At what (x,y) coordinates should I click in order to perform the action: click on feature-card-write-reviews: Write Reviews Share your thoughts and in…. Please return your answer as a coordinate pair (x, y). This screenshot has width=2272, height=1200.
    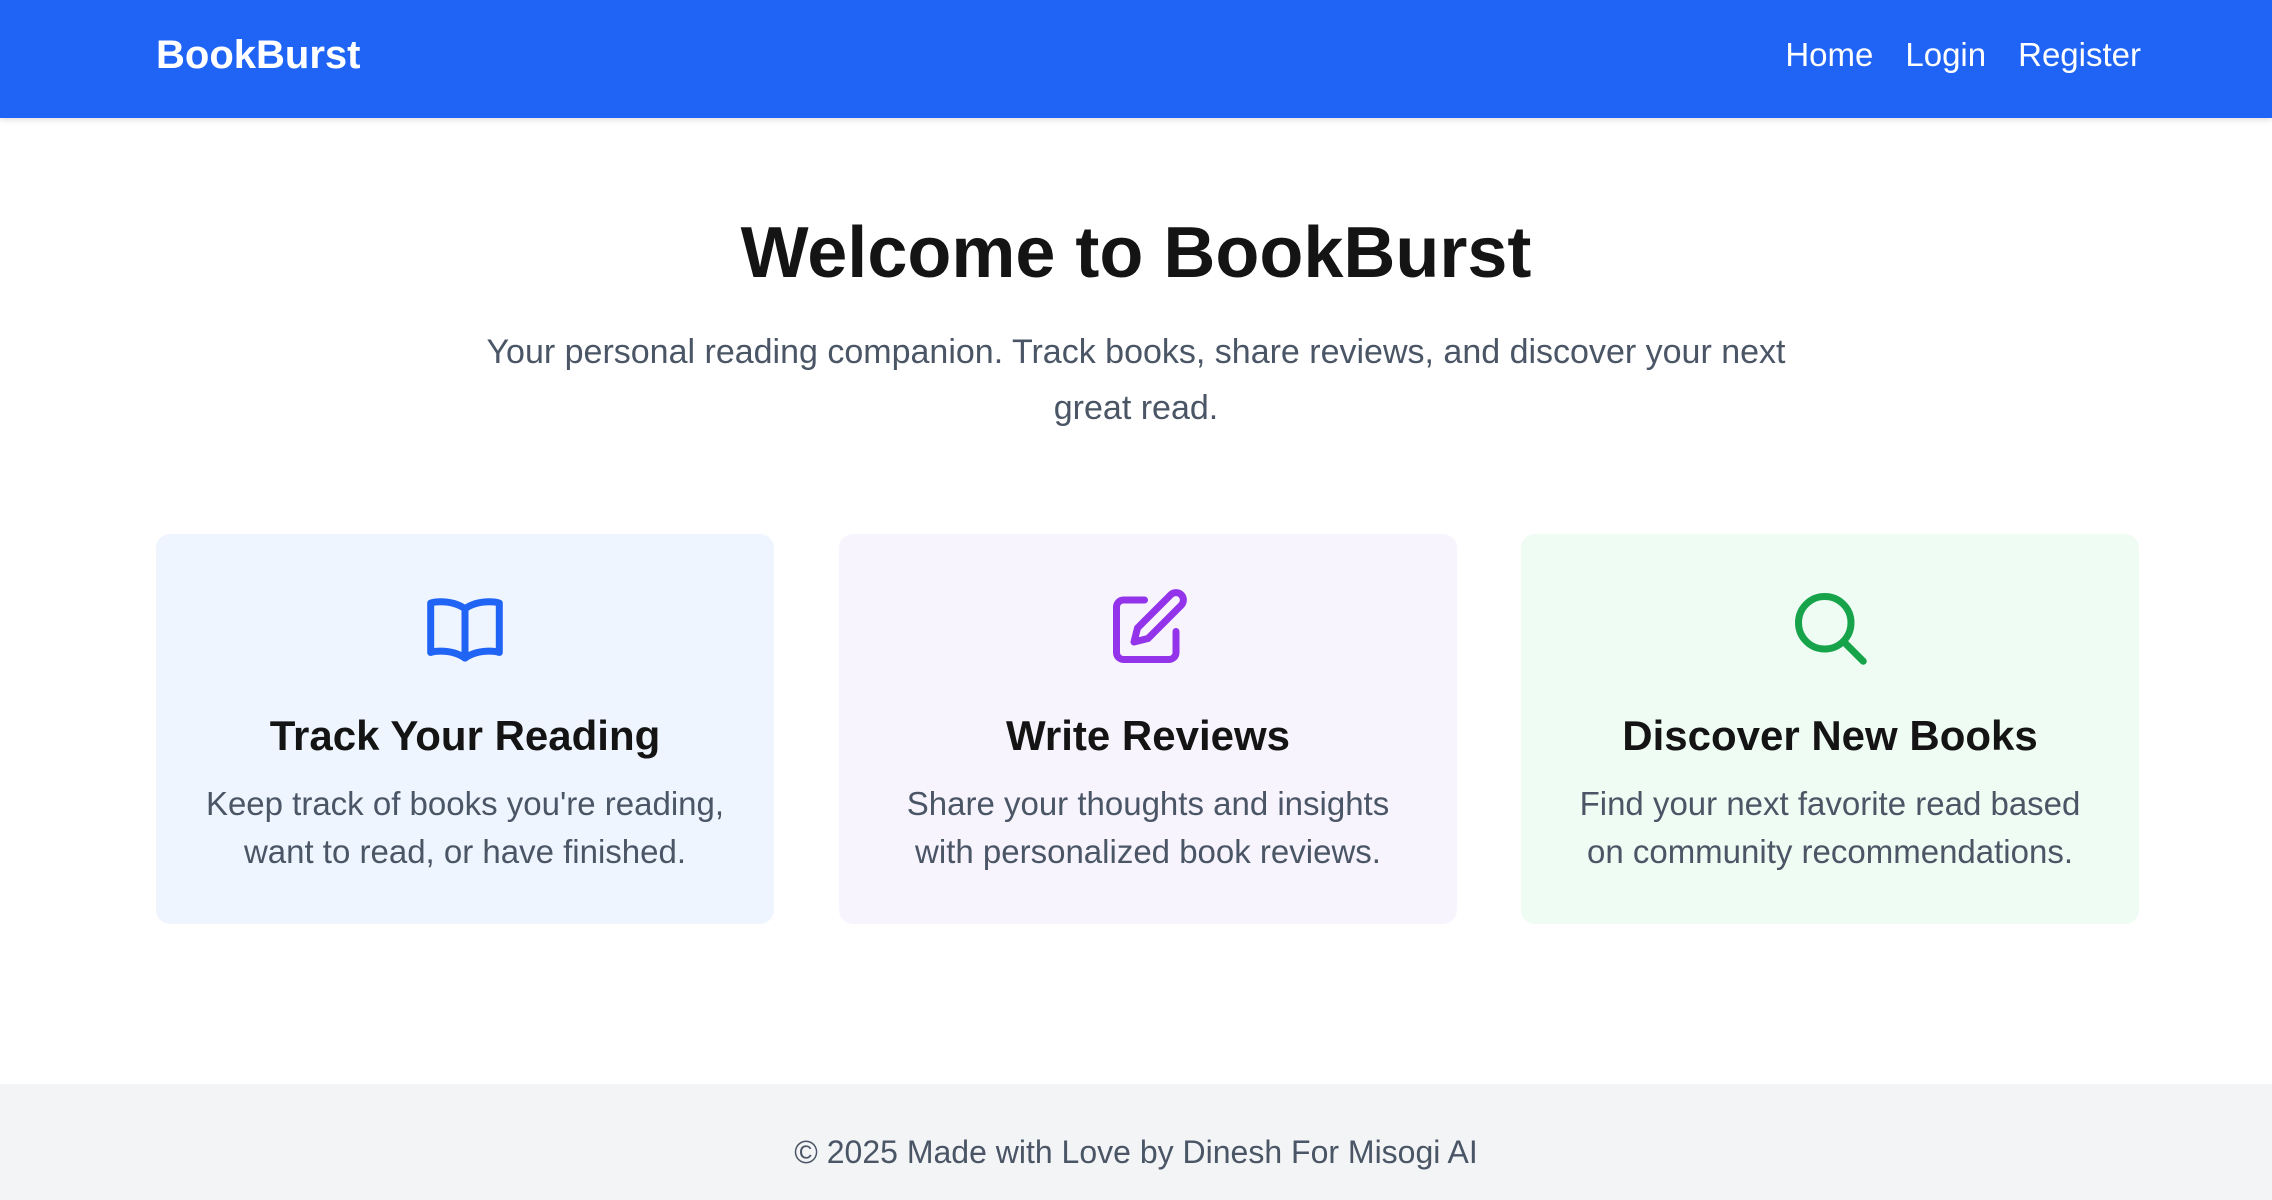
    Looking at the image, I should click on (1148, 729).